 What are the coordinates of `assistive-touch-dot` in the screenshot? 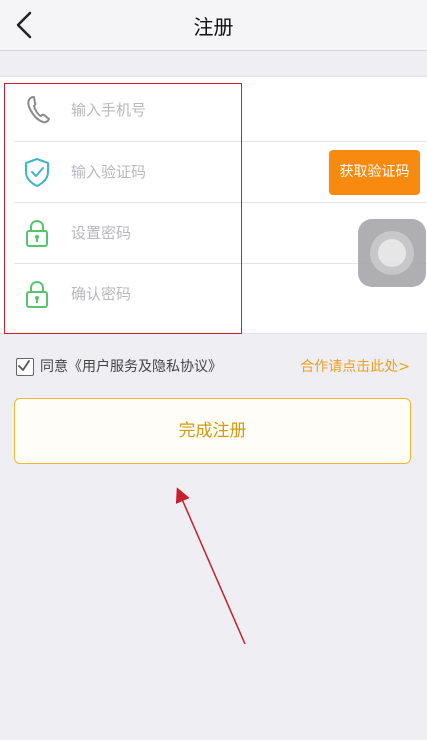 It's located at (392, 253).